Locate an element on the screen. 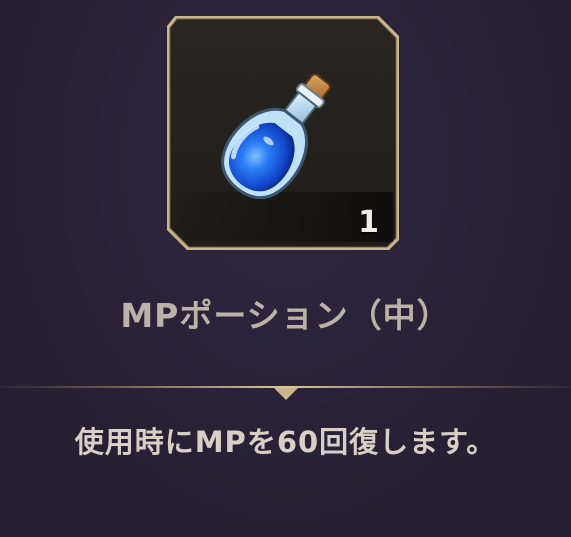  item-count: 1 is located at coordinates (368, 222).